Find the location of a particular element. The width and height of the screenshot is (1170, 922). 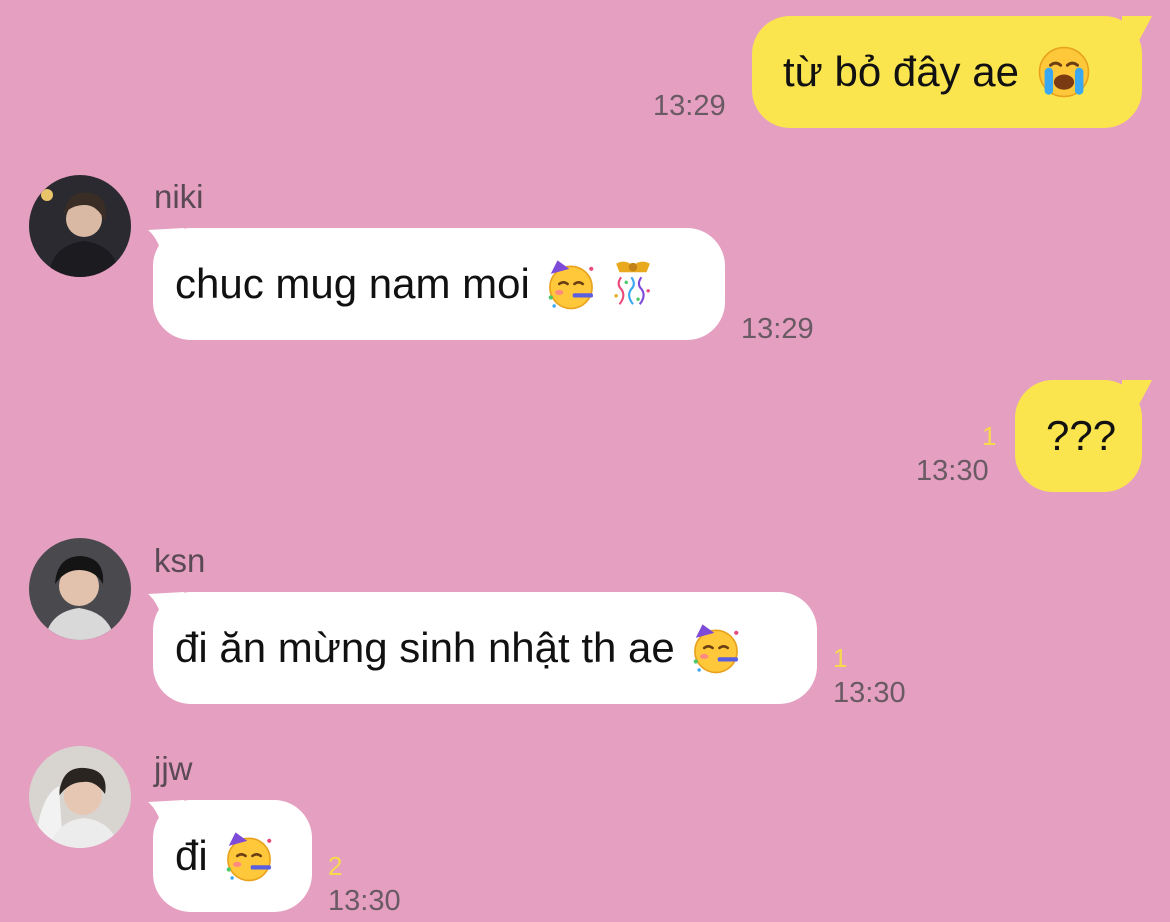

message-text: ??? is located at coordinates (1081, 435).